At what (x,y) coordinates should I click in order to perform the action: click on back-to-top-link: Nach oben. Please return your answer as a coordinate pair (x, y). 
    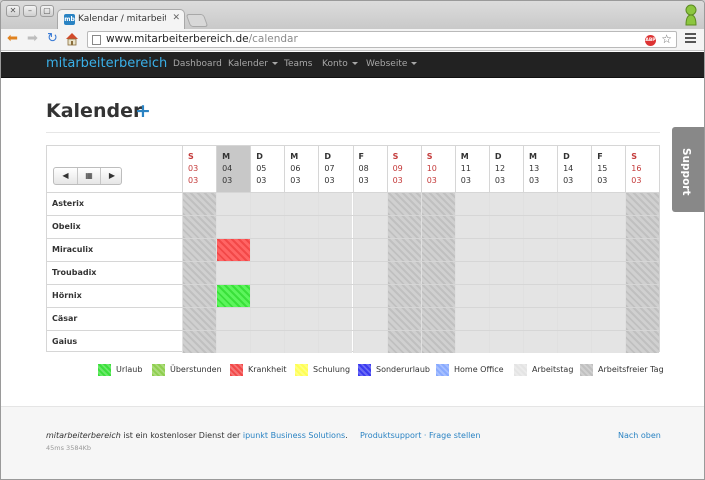
    Looking at the image, I should click on (639, 435).